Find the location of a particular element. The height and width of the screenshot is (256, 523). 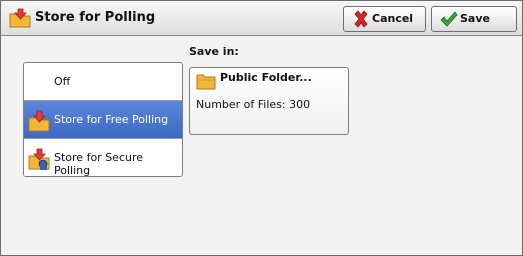

option-store-for-secure-polling: Store for Secure Polling is located at coordinates (103, 157).